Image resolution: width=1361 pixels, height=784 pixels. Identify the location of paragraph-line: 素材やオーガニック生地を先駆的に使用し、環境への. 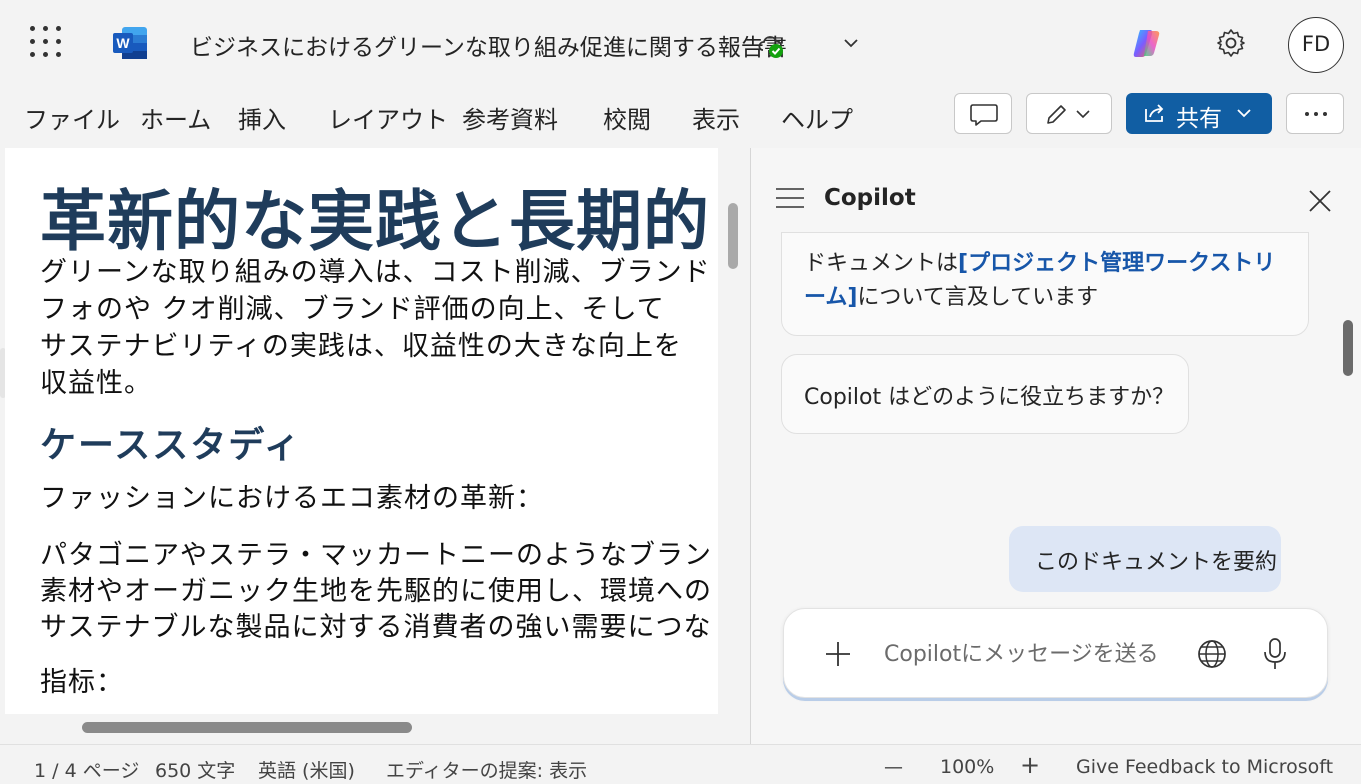
(376, 591).